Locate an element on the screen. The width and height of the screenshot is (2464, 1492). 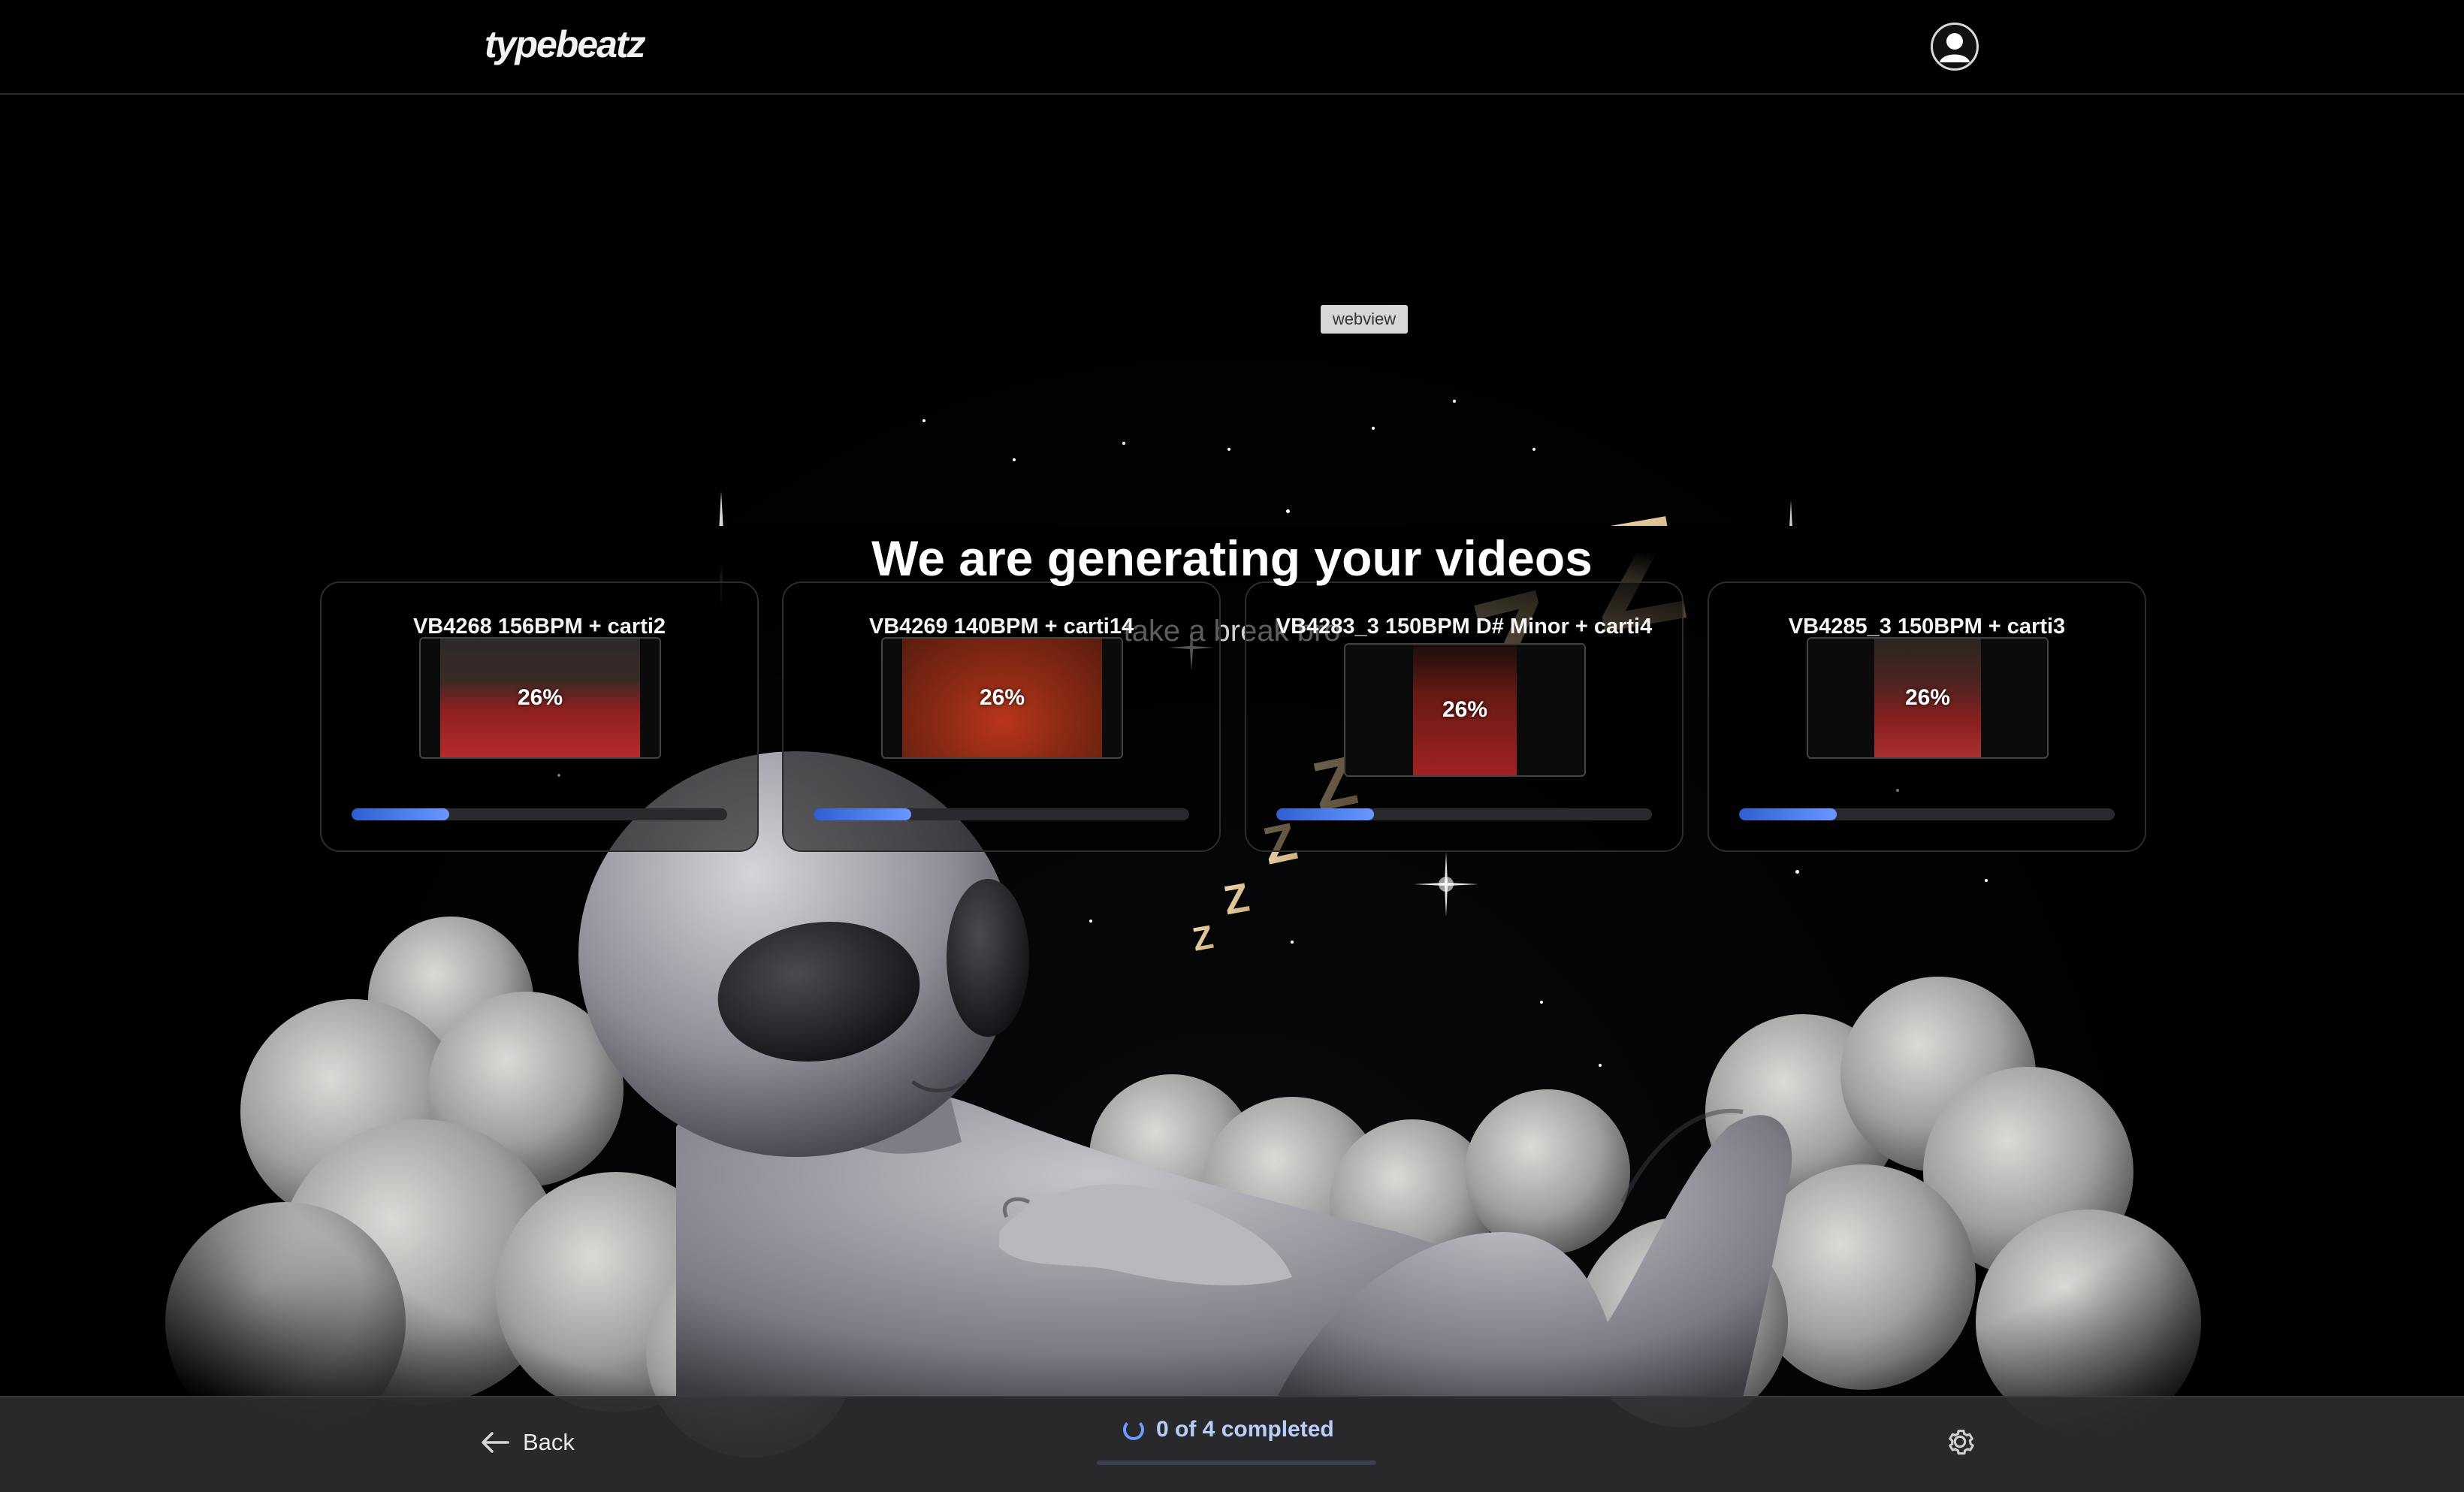
footer-bar: Back 0 of 4 completed is located at coordinates (1232, 1444).